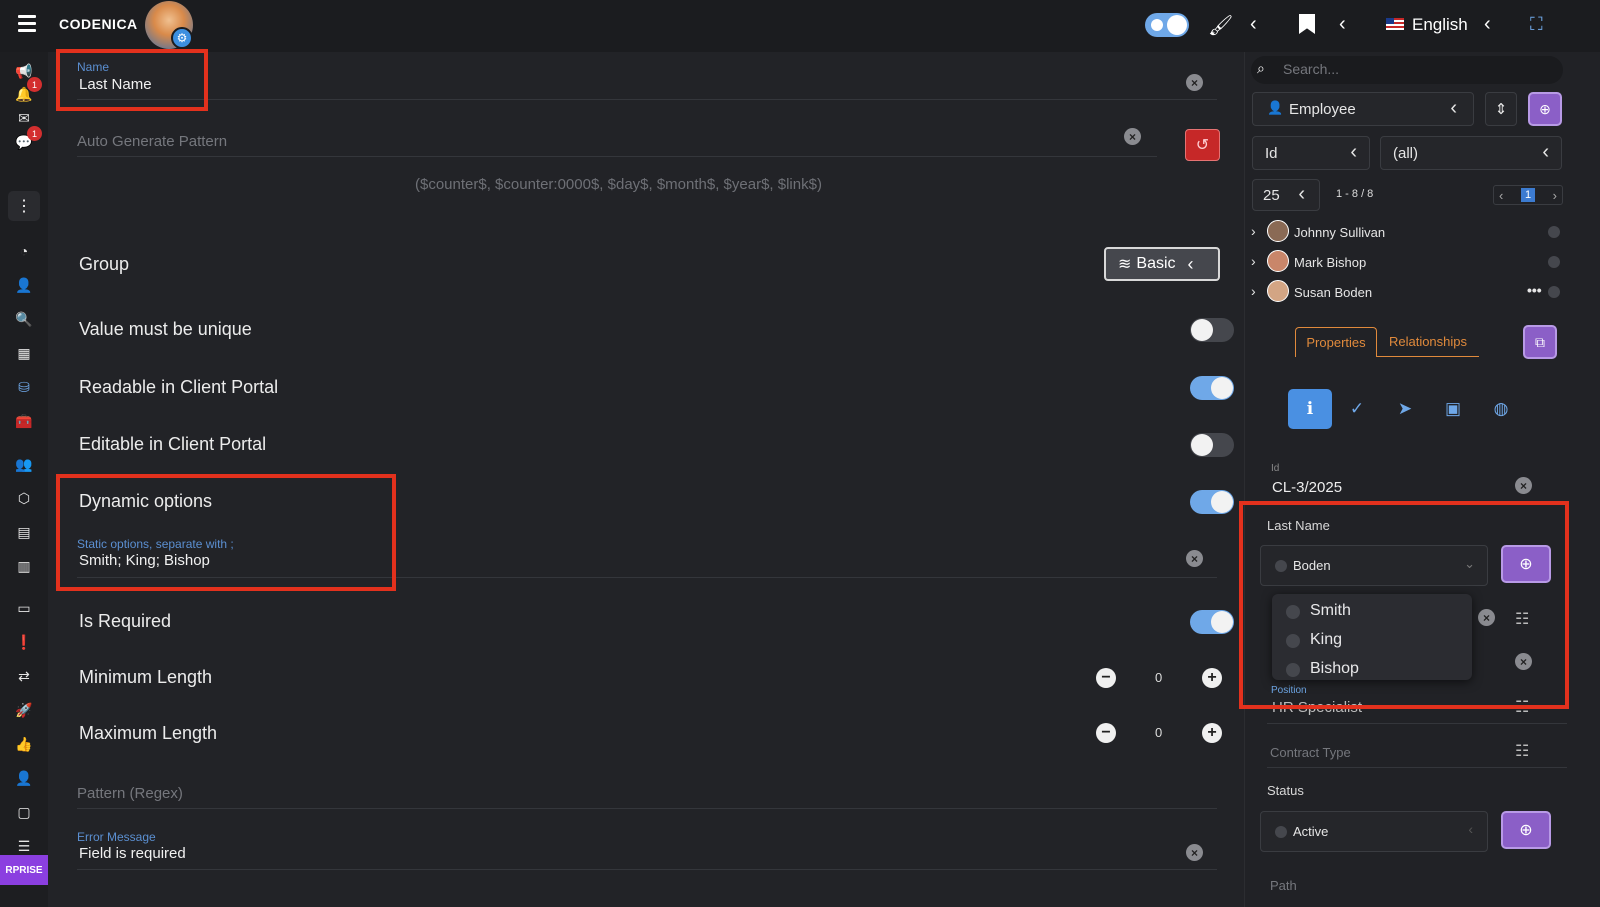 This screenshot has width=1600, height=907. What do you see at coordinates (24, 608) in the screenshot?
I see `ticket-icon: ▭` at bounding box center [24, 608].